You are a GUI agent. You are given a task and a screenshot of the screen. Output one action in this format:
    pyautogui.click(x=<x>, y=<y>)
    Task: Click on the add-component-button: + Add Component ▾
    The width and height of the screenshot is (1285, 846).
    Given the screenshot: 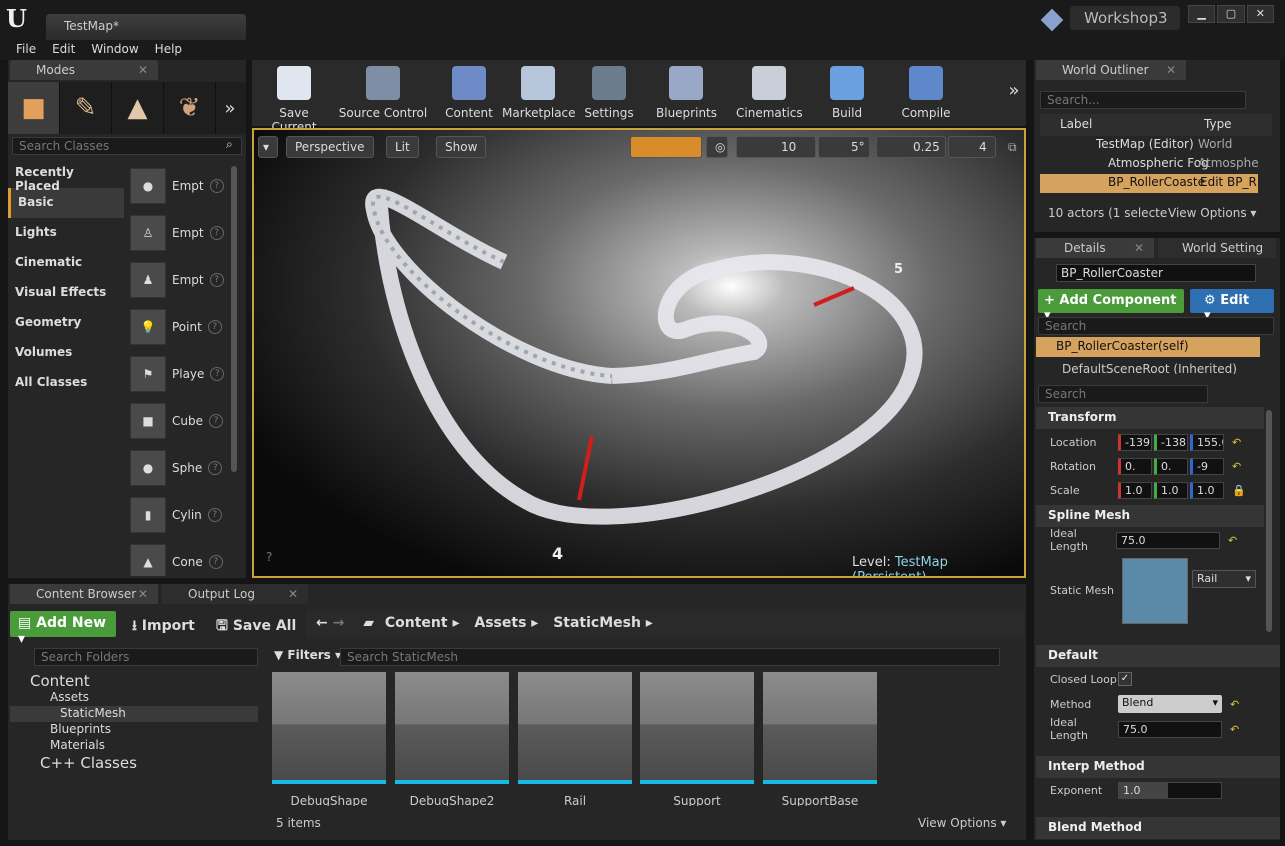 What is the action you would take?
    pyautogui.click(x=1111, y=306)
    